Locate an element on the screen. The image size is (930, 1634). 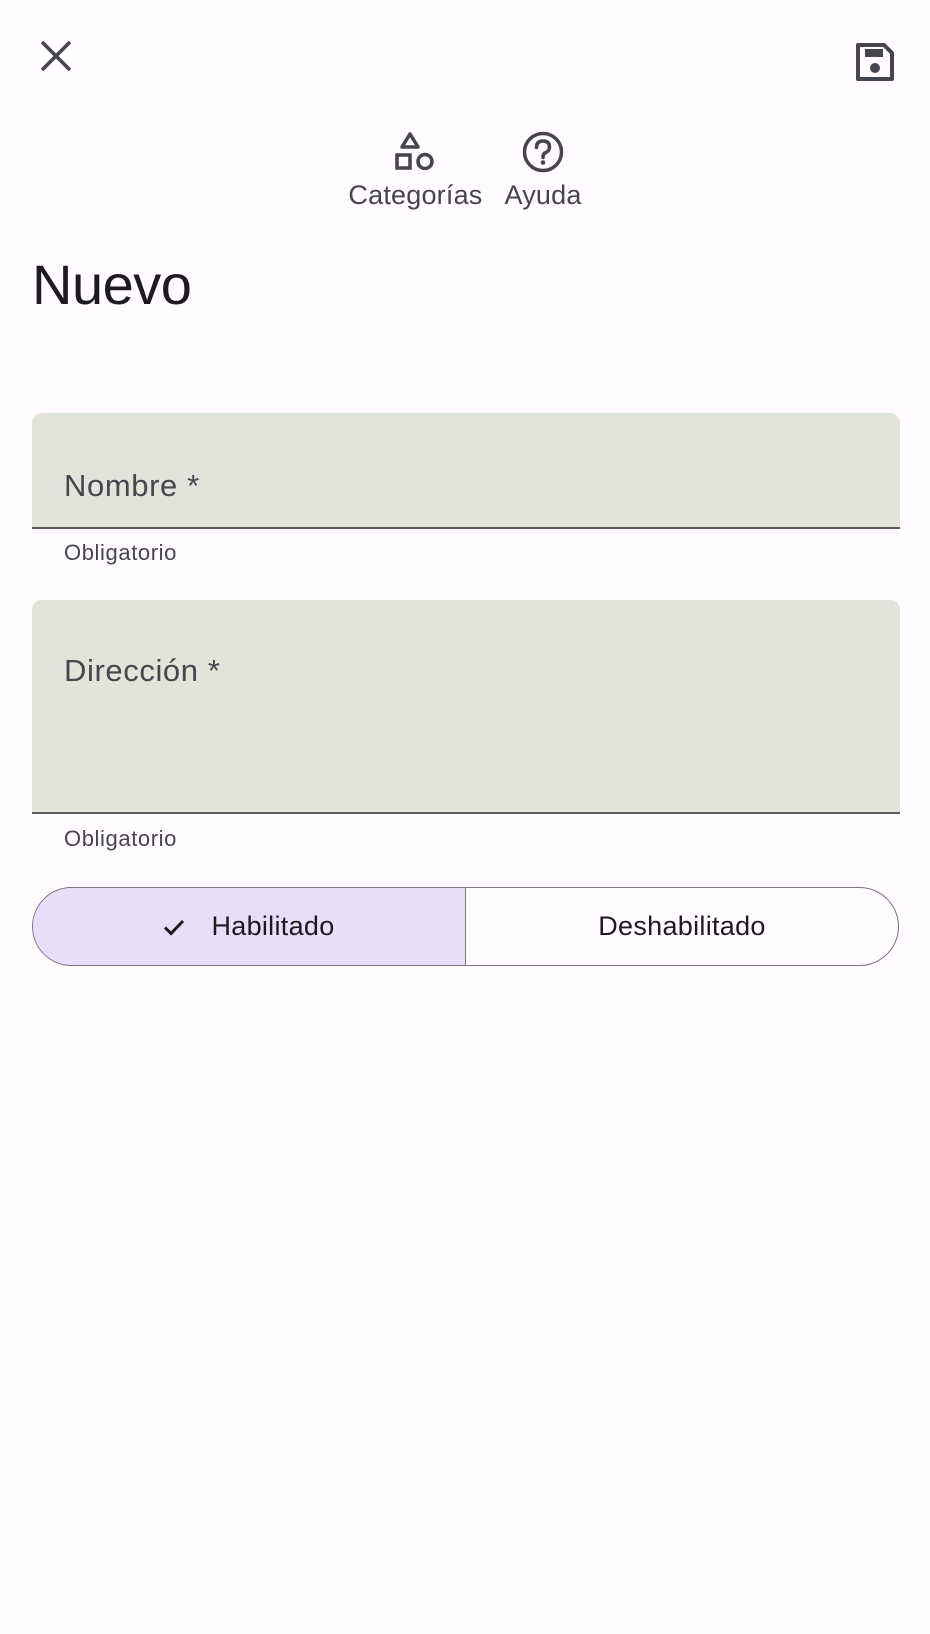
name-field-label: Nombre * is located at coordinates (132, 485).